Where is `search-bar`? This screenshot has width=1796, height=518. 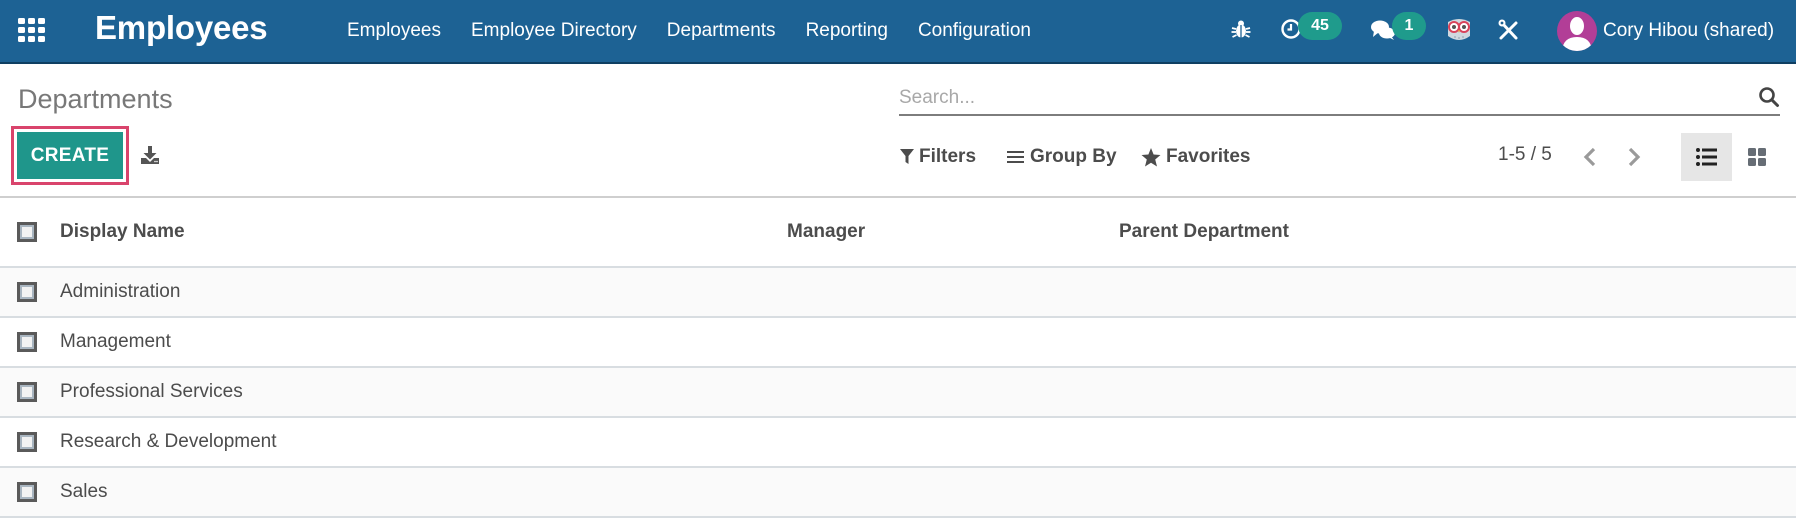
search-bar is located at coordinates (1339, 99).